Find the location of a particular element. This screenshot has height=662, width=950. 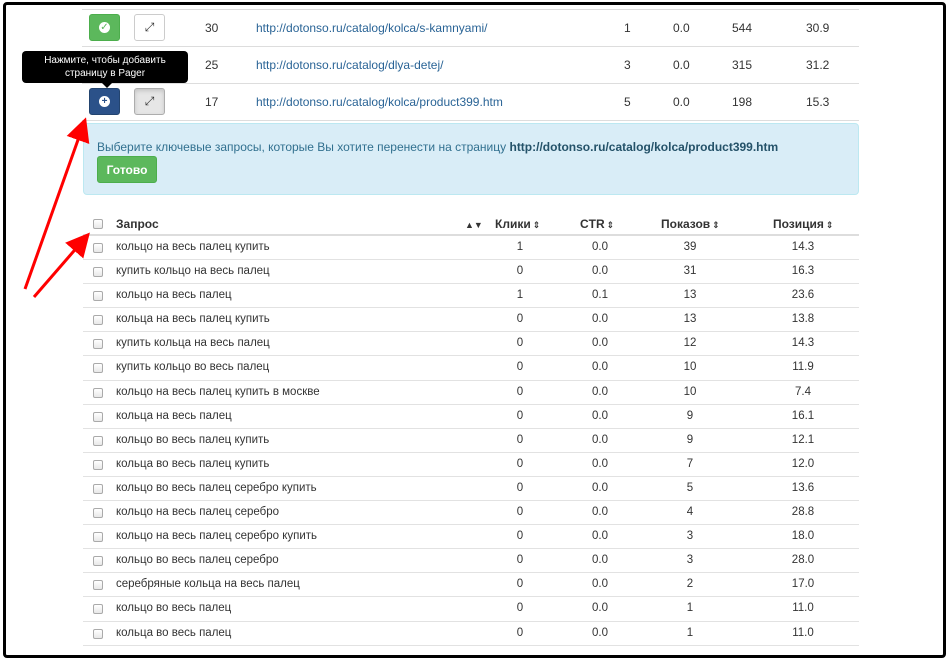

keyword-row: кольца на весь палец купить 0 0.0 13 13.8 is located at coordinates (471, 320).